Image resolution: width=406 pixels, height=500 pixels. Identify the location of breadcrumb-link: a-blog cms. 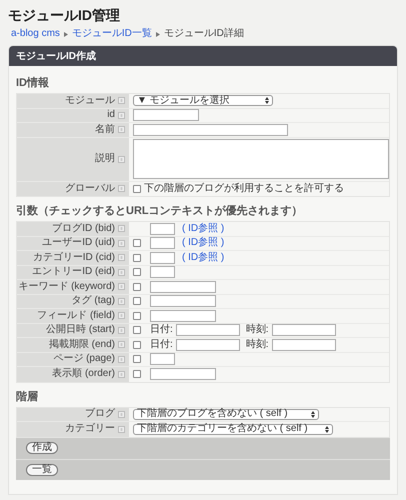
(35, 34).